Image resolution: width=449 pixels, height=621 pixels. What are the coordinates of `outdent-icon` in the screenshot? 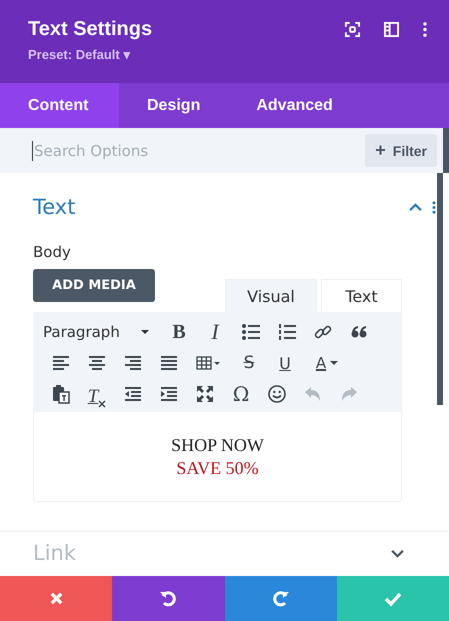 It's located at (133, 394).